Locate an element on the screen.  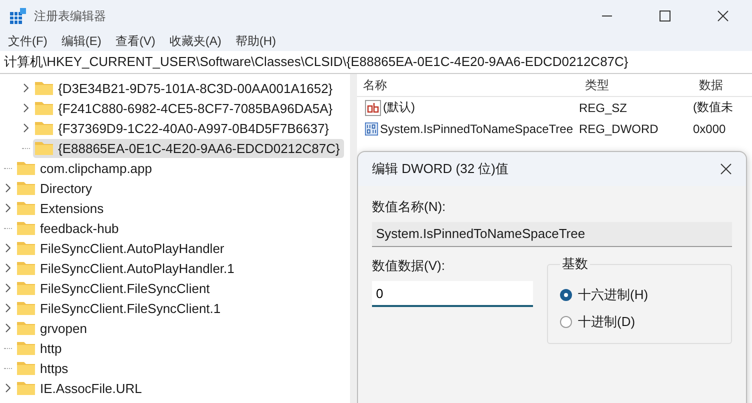
value-name: System.IsPinnedToNameSpaceTree is located at coordinates (476, 129).